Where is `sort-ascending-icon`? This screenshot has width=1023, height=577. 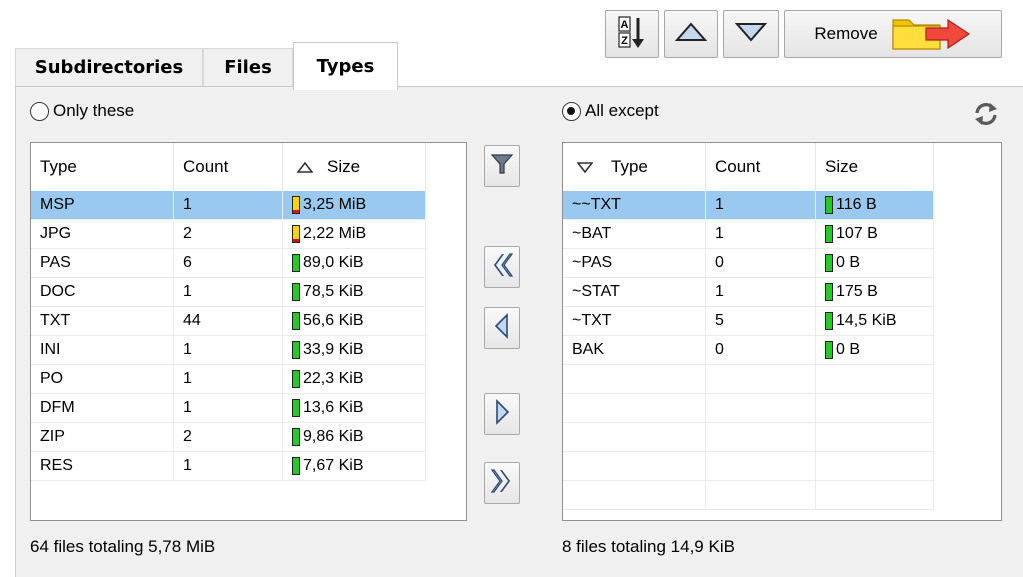 sort-ascending-icon is located at coordinates (305, 167).